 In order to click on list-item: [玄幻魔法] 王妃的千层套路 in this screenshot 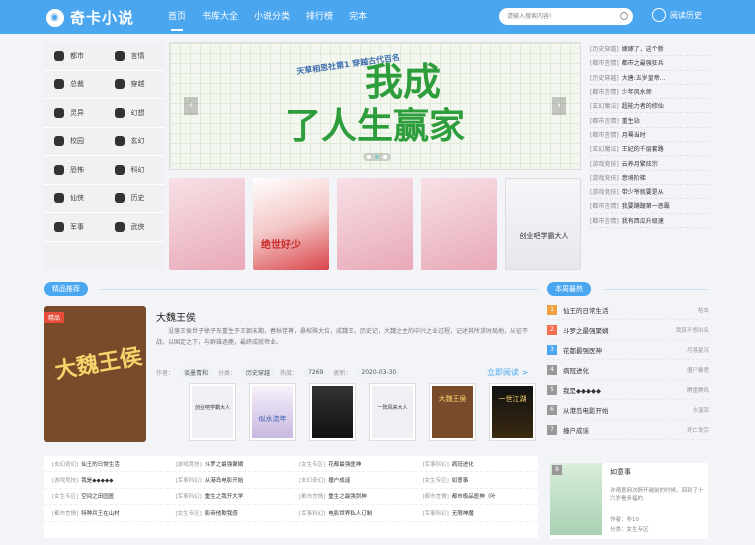, I will do `click(649, 149)`.